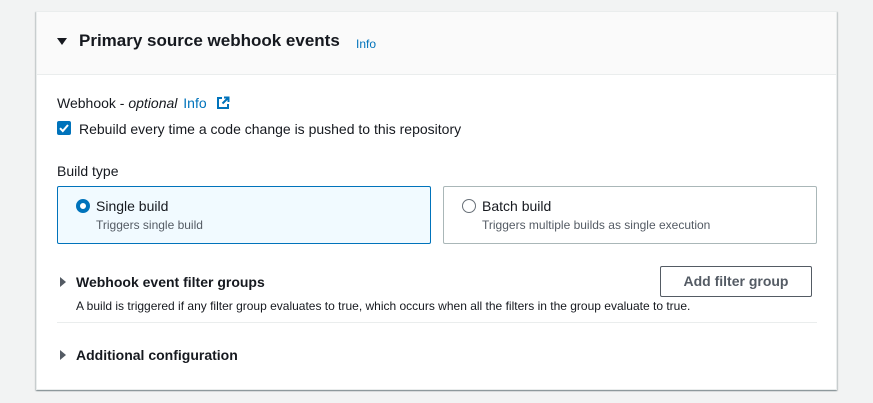 The image size is (873, 403). What do you see at coordinates (517, 206) in the screenshot?
I see `batch-build-title: Batch build` at bounding box center [517, 206].